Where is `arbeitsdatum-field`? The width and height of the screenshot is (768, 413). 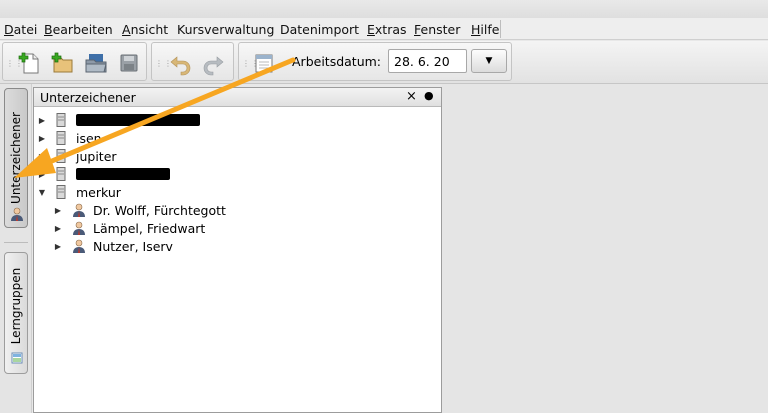
arbeitsdatum-field is located at coordinates (427, 61).